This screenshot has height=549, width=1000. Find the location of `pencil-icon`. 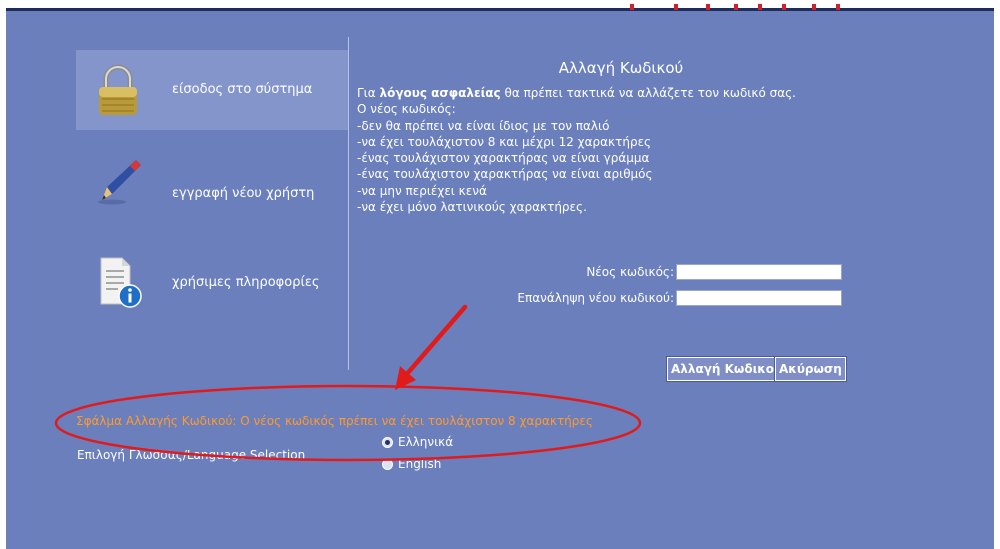

pencil-icon is located at coordinates (119, 182).